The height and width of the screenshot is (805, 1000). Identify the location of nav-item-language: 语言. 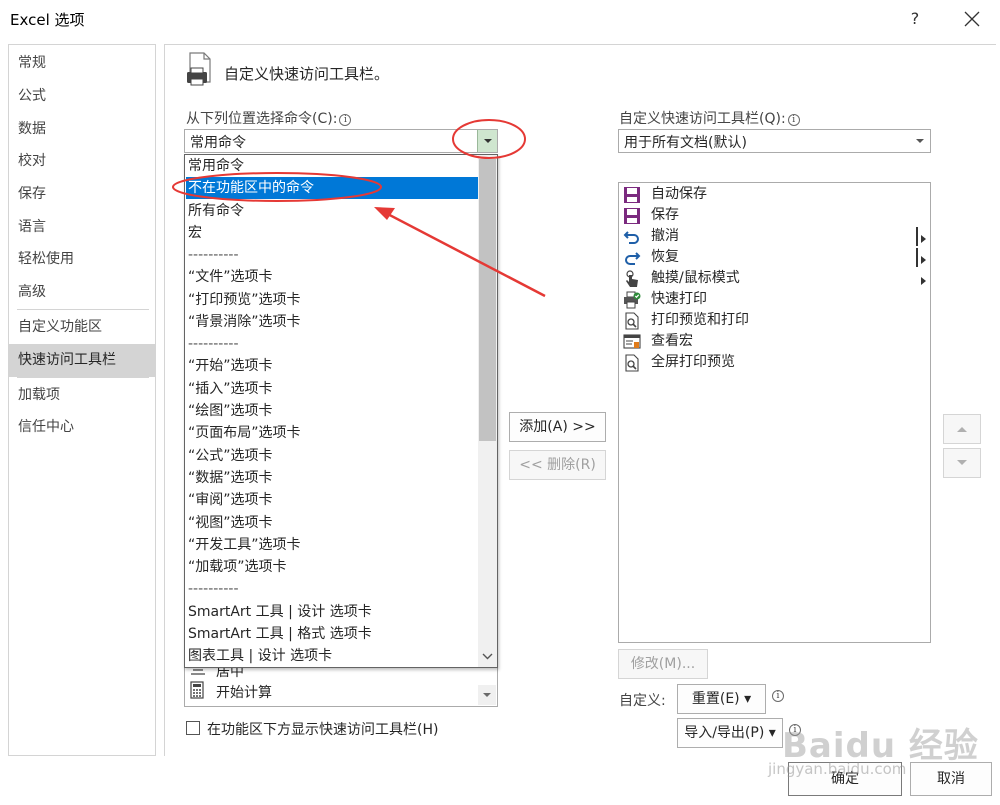
(82, 227).